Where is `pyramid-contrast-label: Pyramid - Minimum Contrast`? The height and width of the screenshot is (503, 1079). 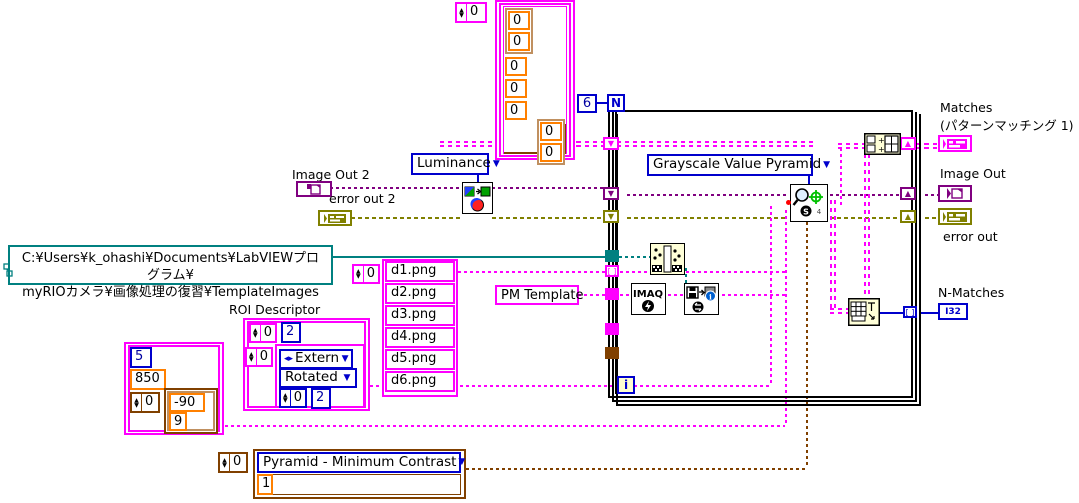
pyramid-contrast-label: Pyramid - Minimum Contrast is located at coordinates (360, 461).